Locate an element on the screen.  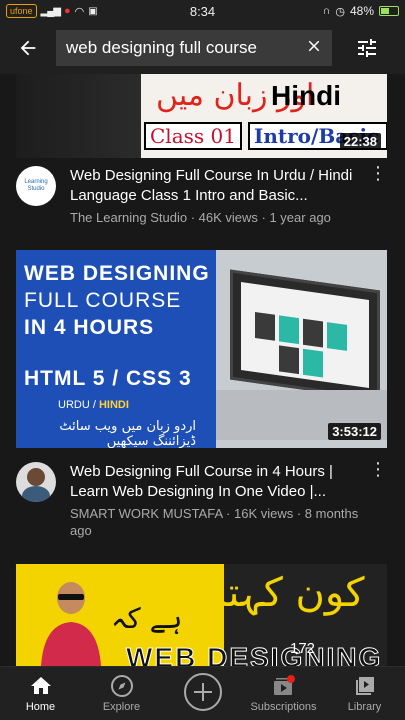
thumbnail-line-2: FULL COURSE is located at coordinates (103, 300).